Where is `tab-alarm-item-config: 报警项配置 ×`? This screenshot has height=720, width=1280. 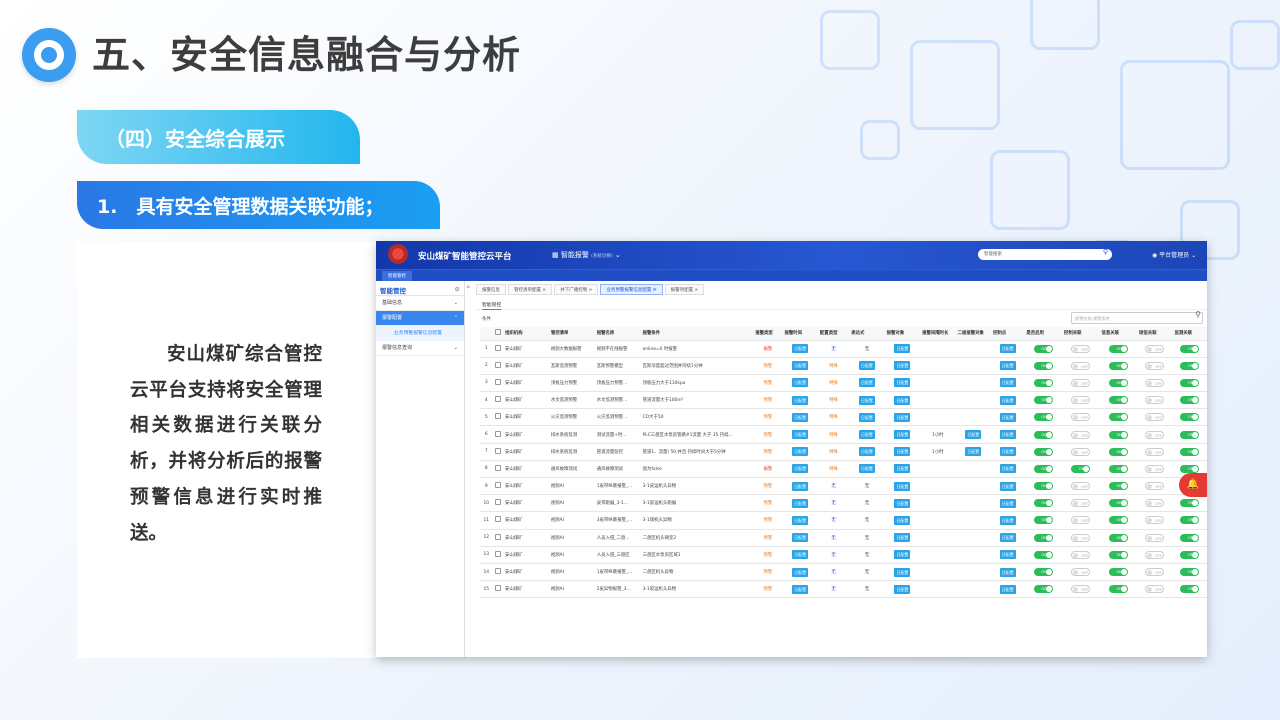
tab-alarm-item-config: 报警项配置 × is located at coordinates (684, 289).